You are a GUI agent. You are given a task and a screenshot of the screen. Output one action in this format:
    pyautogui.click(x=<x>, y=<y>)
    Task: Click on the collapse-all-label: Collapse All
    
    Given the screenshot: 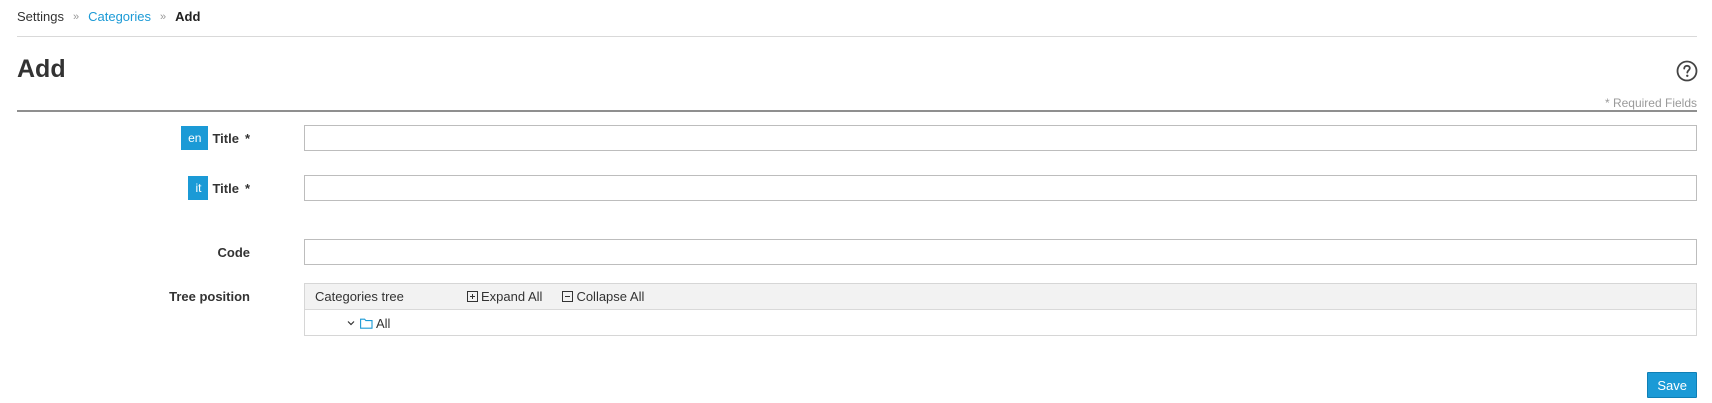 What is the action you would take?
    pyautogui.click(x=610, y=296)
    